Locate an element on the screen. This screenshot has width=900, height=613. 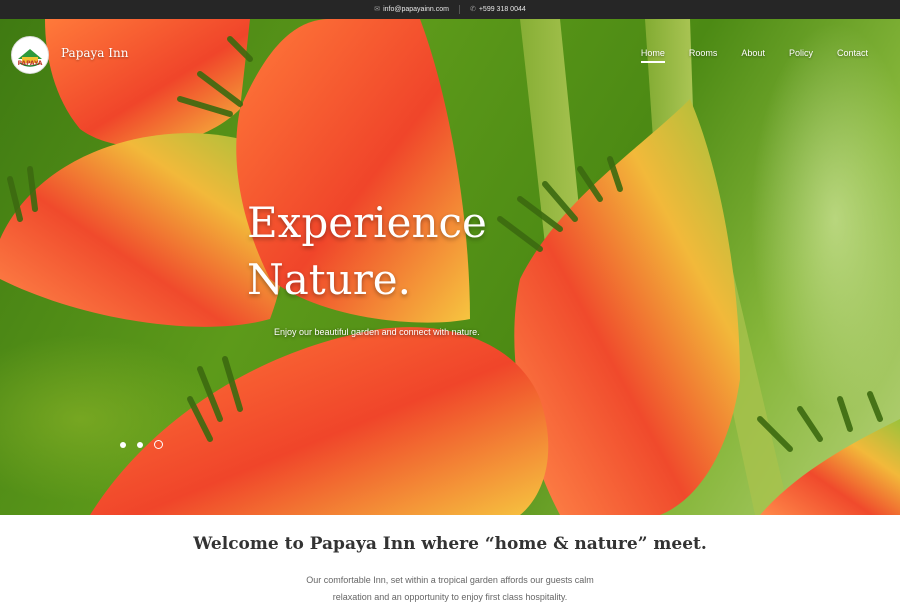
envelope-icon: ✉ is located at coordinates (377, 9).